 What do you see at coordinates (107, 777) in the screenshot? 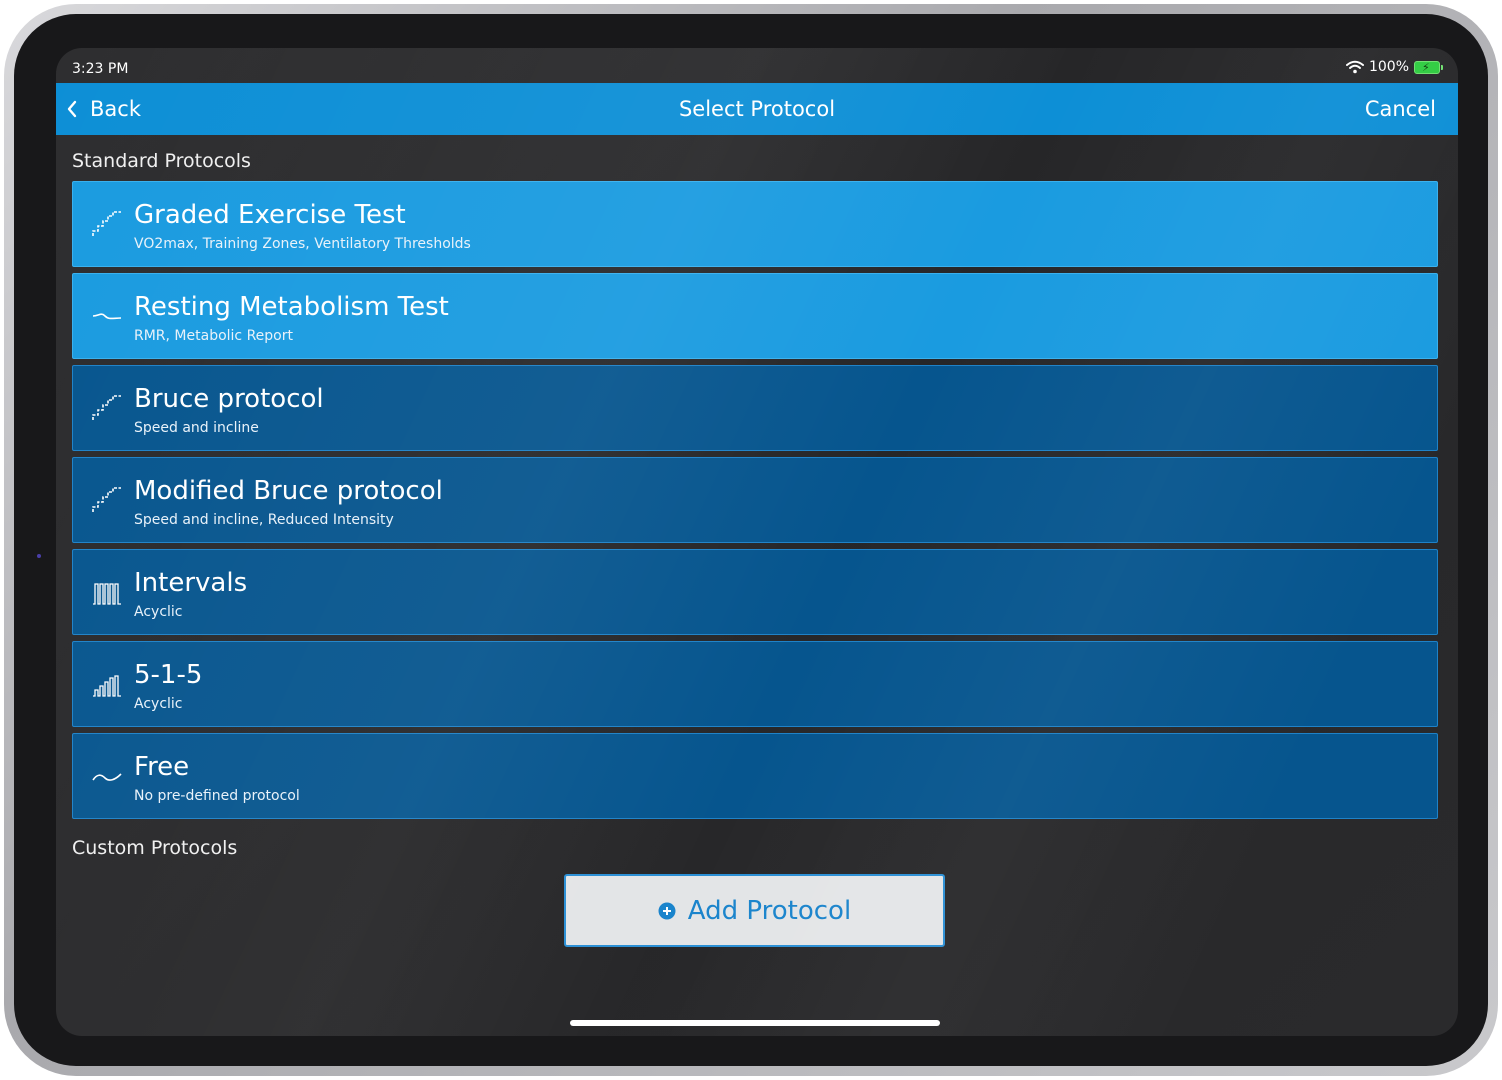
I see `wave-icon` at bounding box center [107, 777].